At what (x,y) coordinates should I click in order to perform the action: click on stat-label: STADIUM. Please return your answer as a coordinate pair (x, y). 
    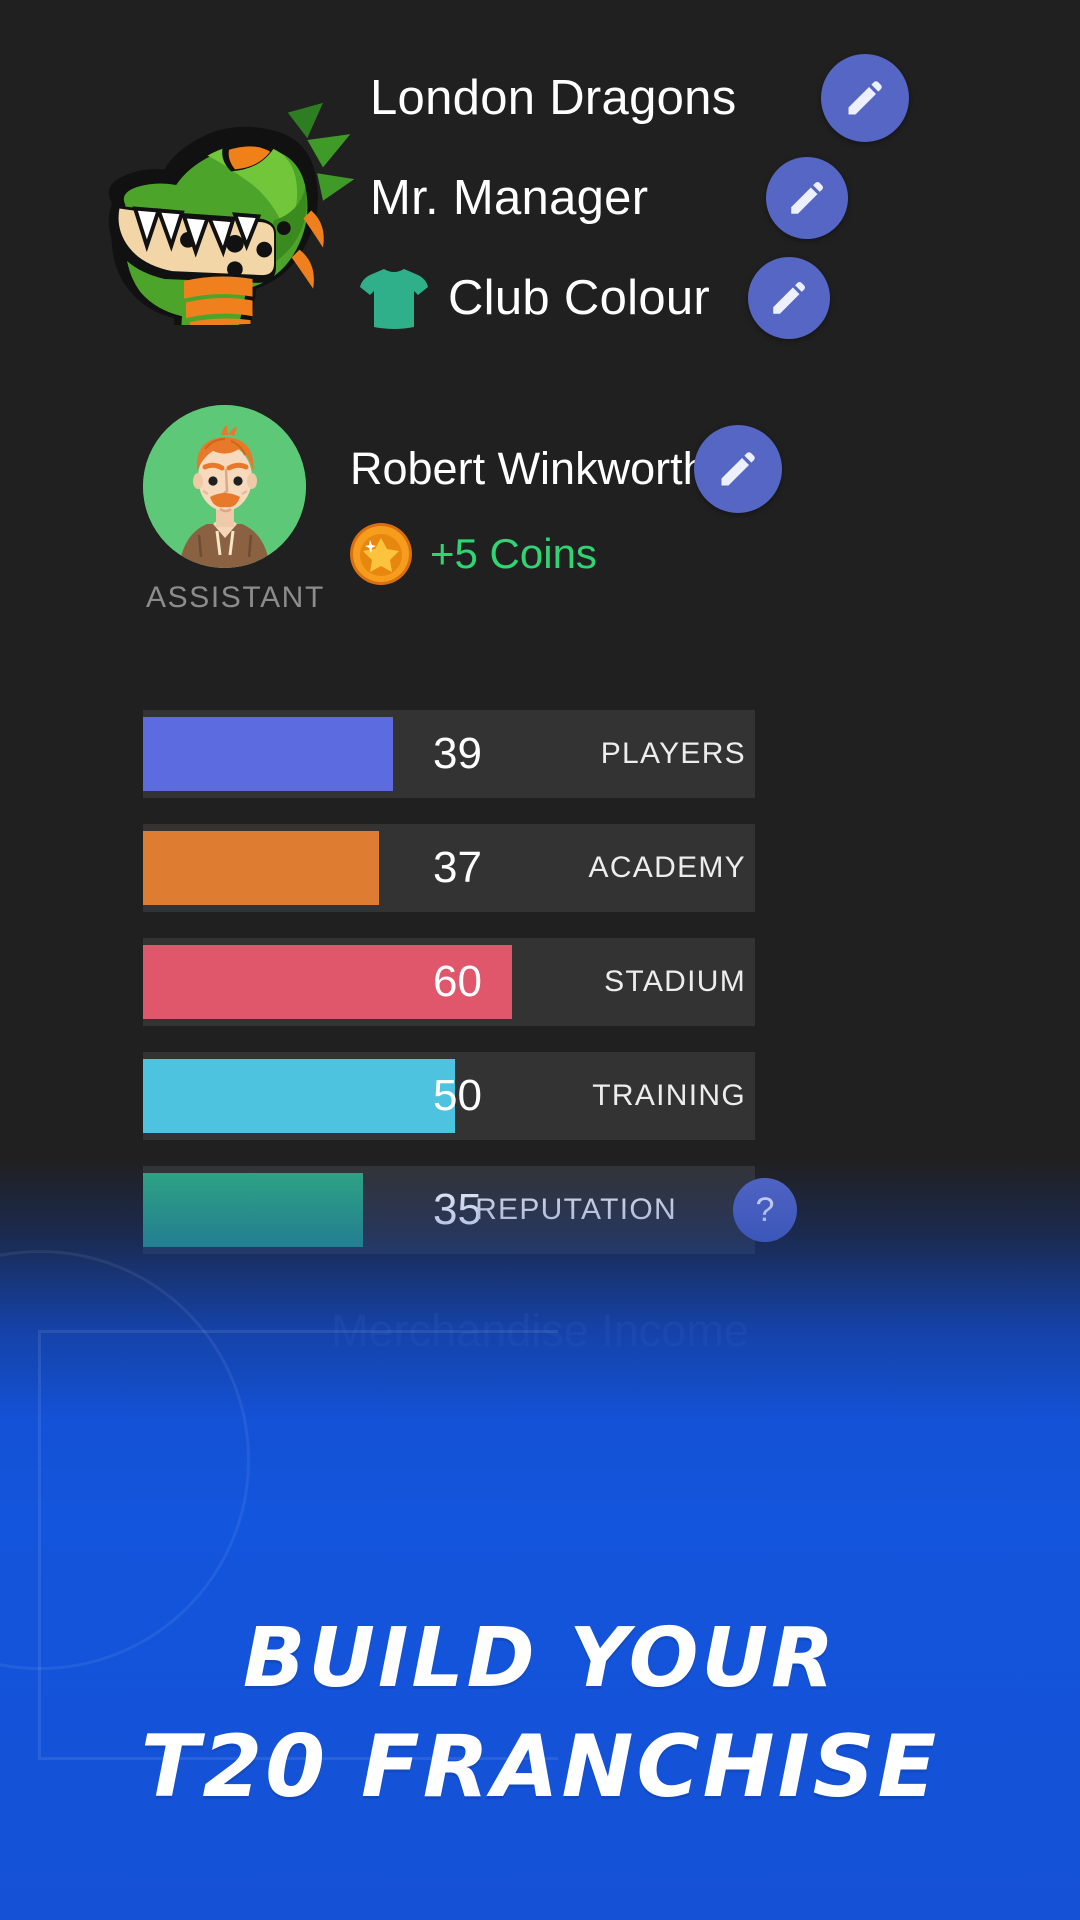
    Looking at the image, I should click on (675, 981).